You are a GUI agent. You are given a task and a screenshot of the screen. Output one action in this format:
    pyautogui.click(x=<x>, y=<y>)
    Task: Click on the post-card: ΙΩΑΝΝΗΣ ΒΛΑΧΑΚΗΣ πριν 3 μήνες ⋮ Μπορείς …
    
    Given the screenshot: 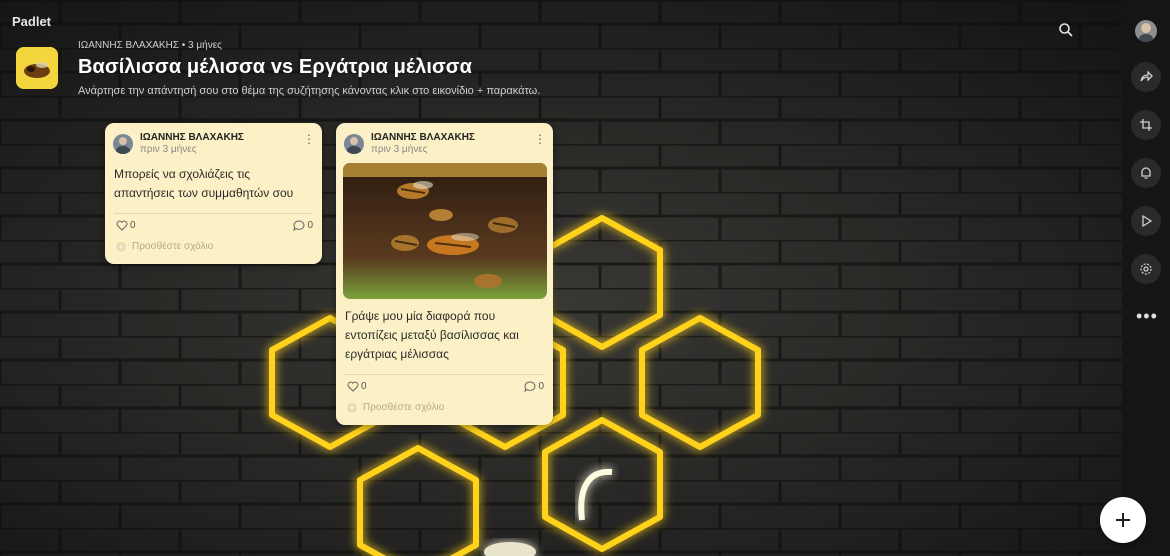 What is the action you would take?
    pyautogui.click(x=213, y=193)
    